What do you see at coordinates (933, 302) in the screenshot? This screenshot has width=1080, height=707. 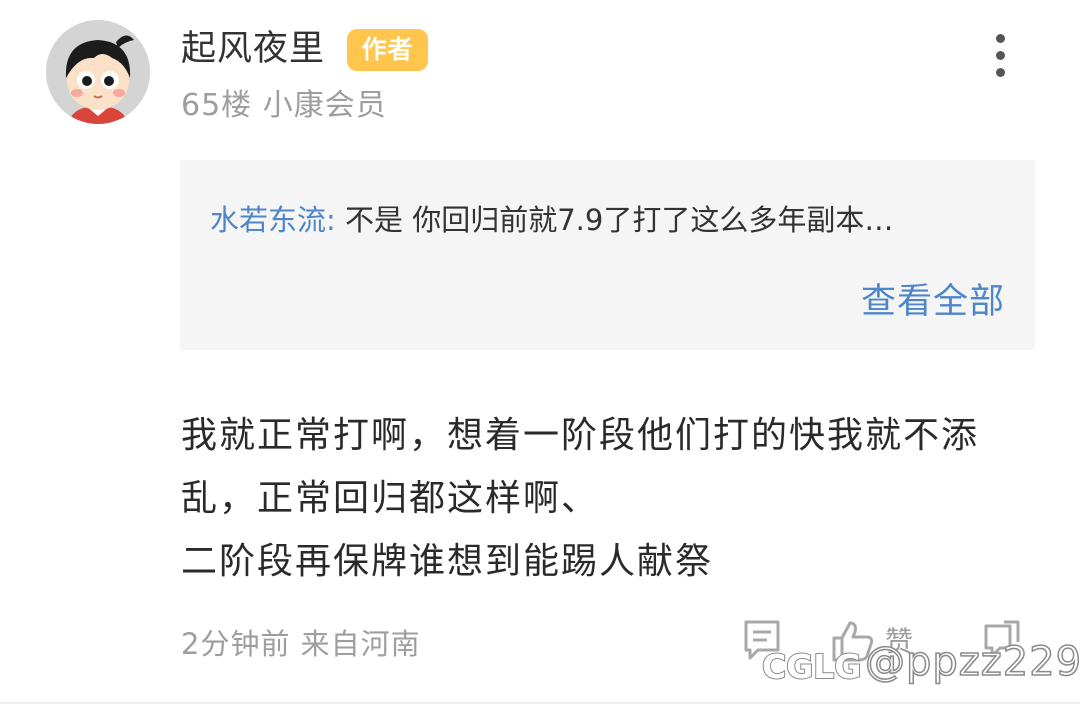 I see `view-all-link: 查看全部` at bounding box center [933, 302].